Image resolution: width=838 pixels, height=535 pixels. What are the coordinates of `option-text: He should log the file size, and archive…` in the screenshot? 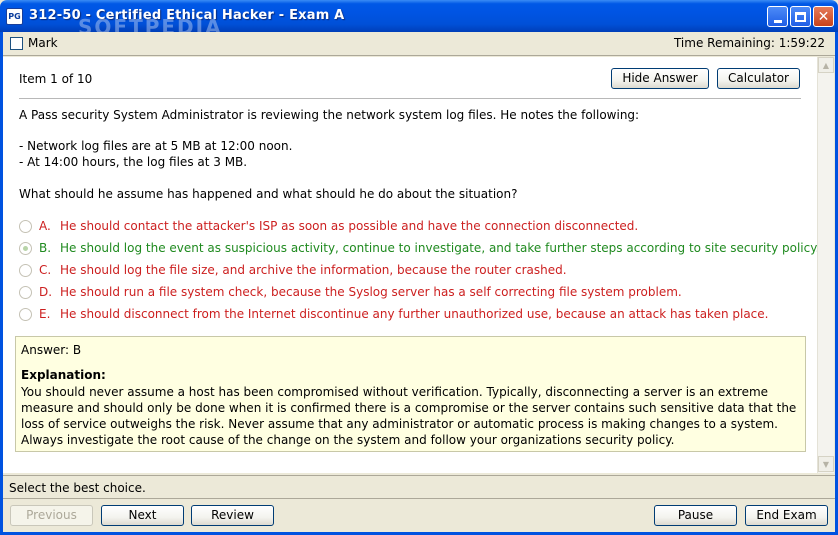 It's located at (313, 270).